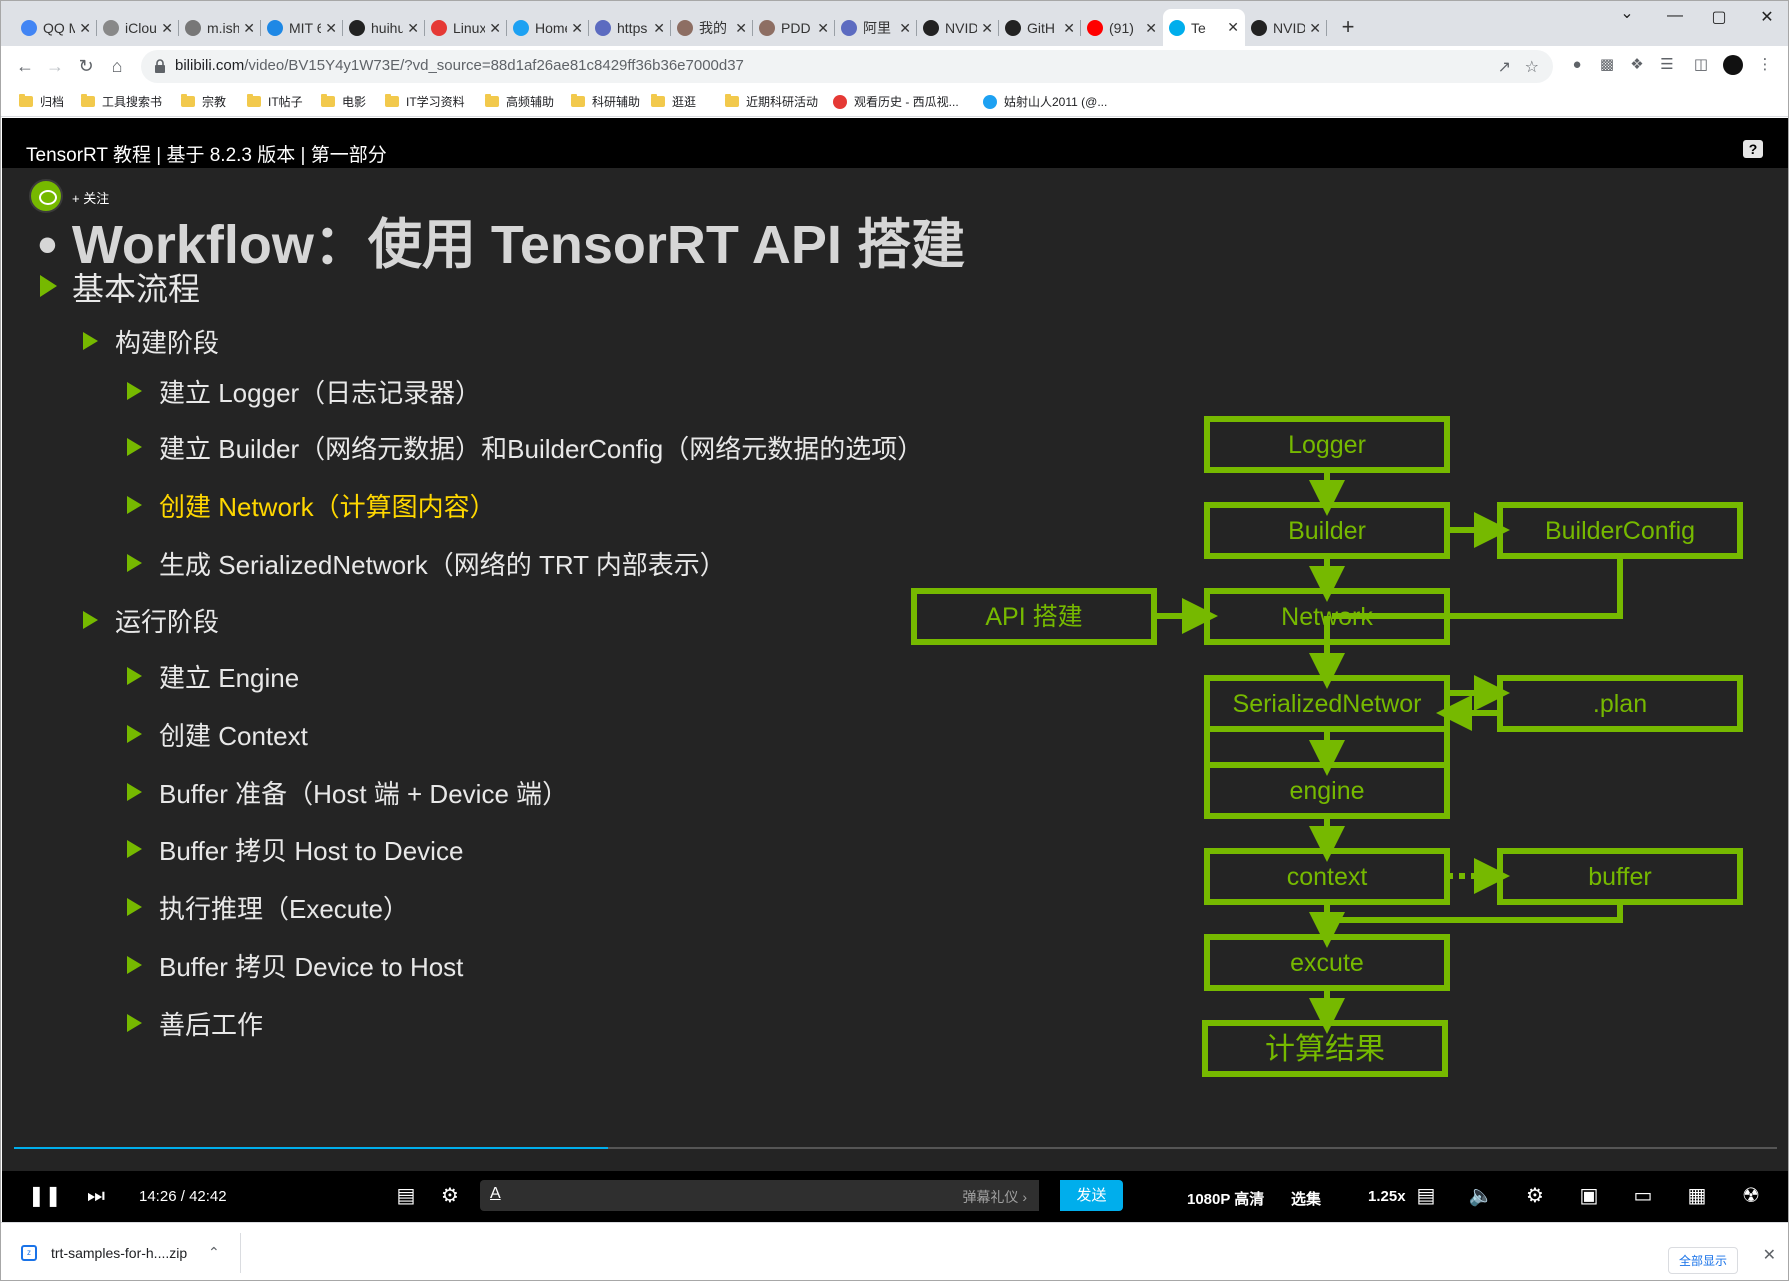 The height and width of the screenshot is (1281, 1789). What do you see at coordinates (712, 28) in the screenshot?
I see `browser-tab: 我的 ✕` at bounding box center [712, 28].